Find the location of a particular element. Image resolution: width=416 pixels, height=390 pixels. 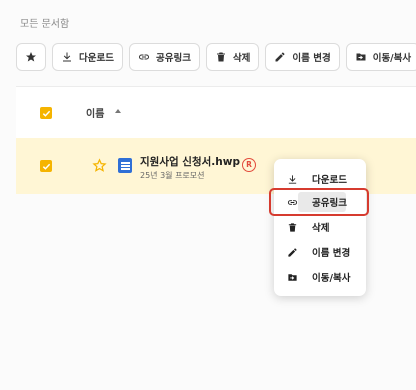

star-icon is located at coordinates (31, 57).